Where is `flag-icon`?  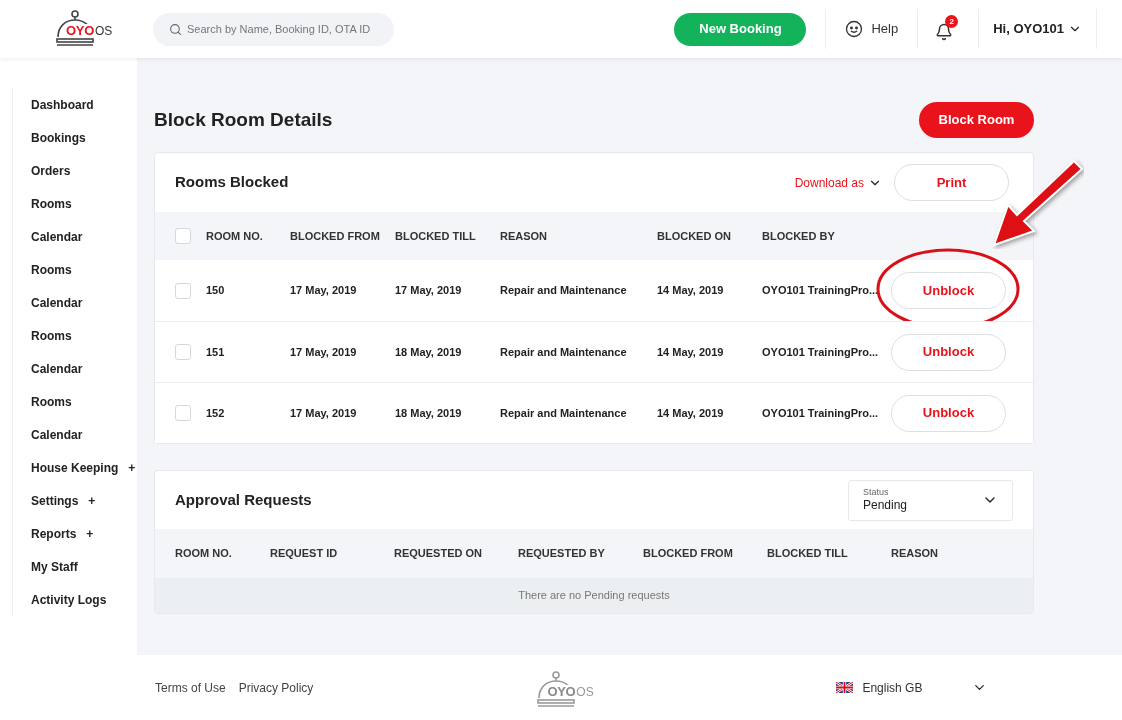 flag-icon is located at coordinates (845, 687).